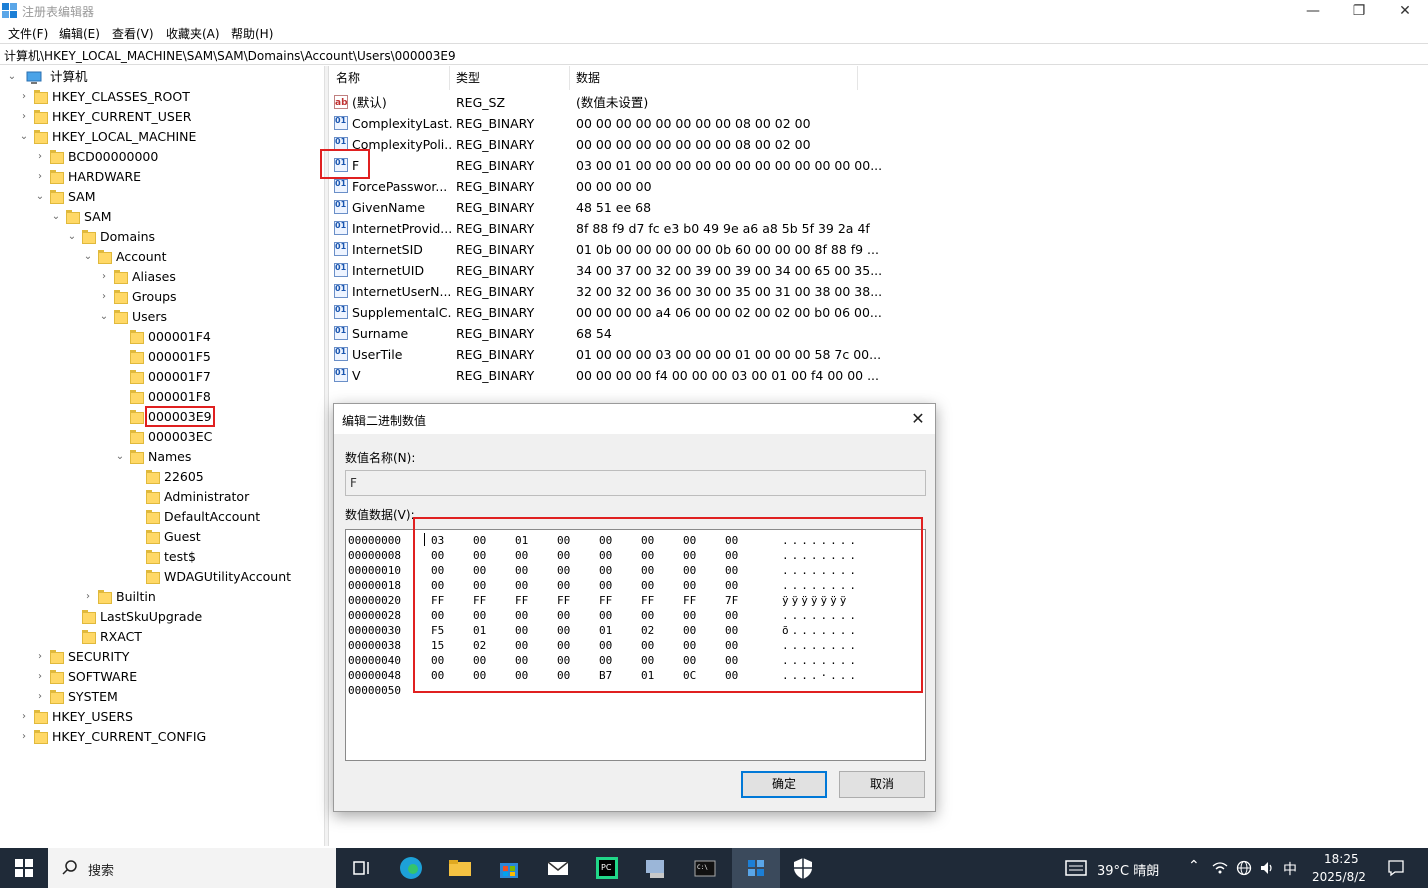  What do you see at coordinates (195, 517) in the screenshot?
I see `tree-item: DefaultAccount` at bounding box center [195, 517].